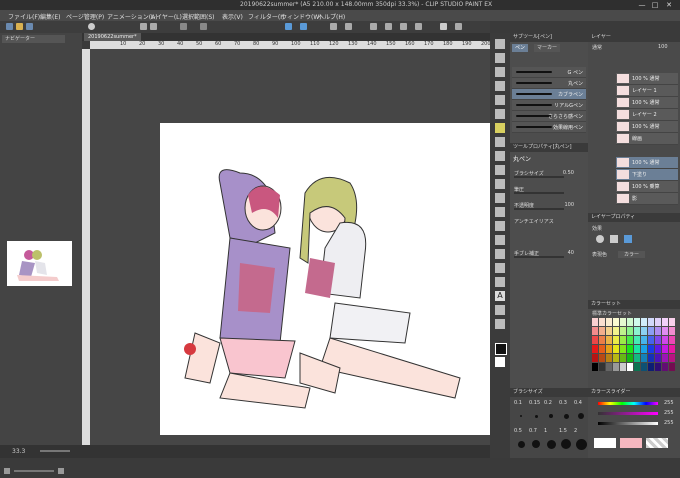 This screenshot has width=680, height=478. Describe the element at coordinates (539, 177) in the screenshot. I see `property-slider` at that location.